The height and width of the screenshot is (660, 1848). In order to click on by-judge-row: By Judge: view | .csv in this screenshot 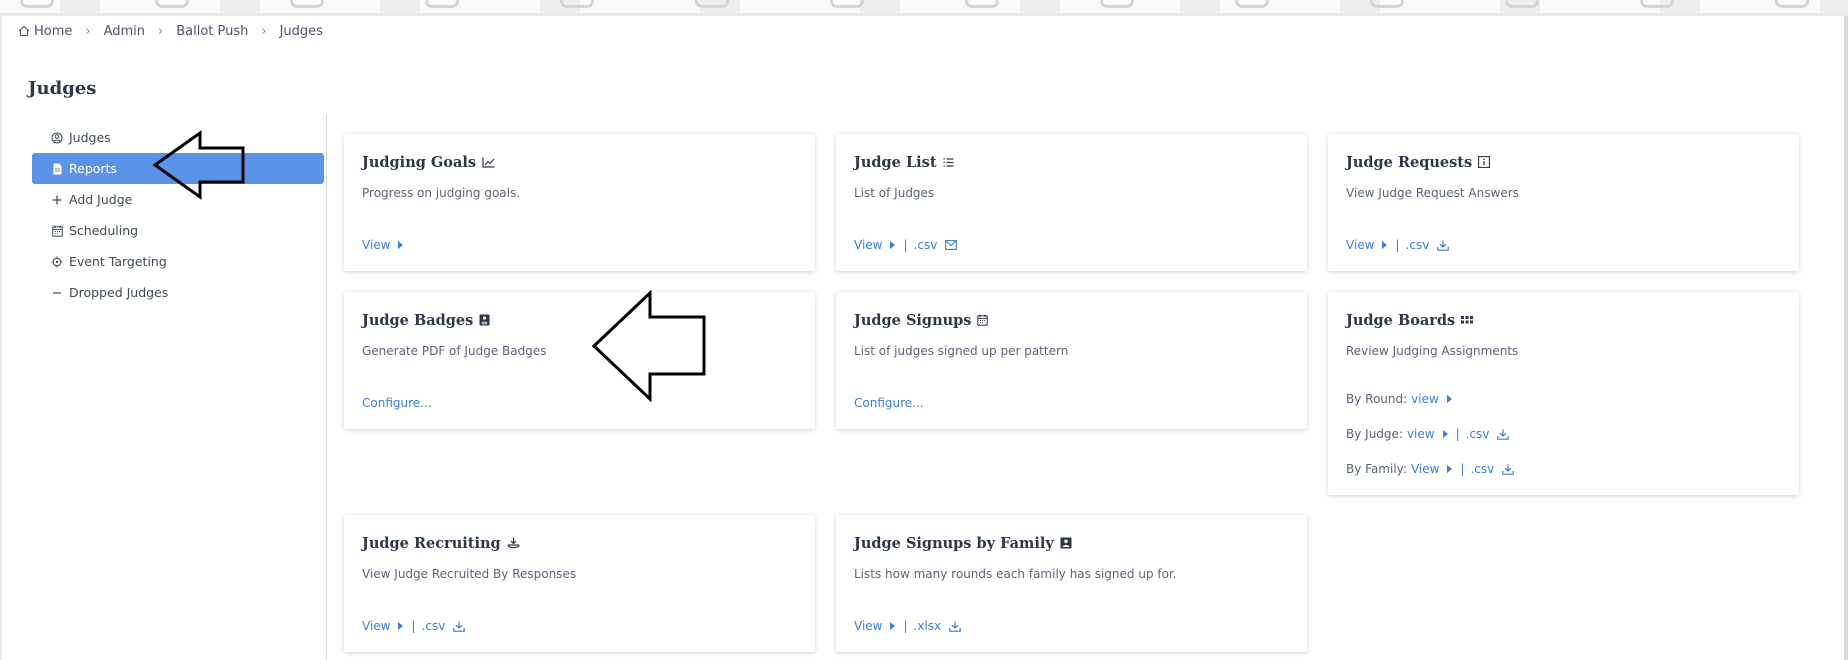, I will do `click(1428, 434)`.